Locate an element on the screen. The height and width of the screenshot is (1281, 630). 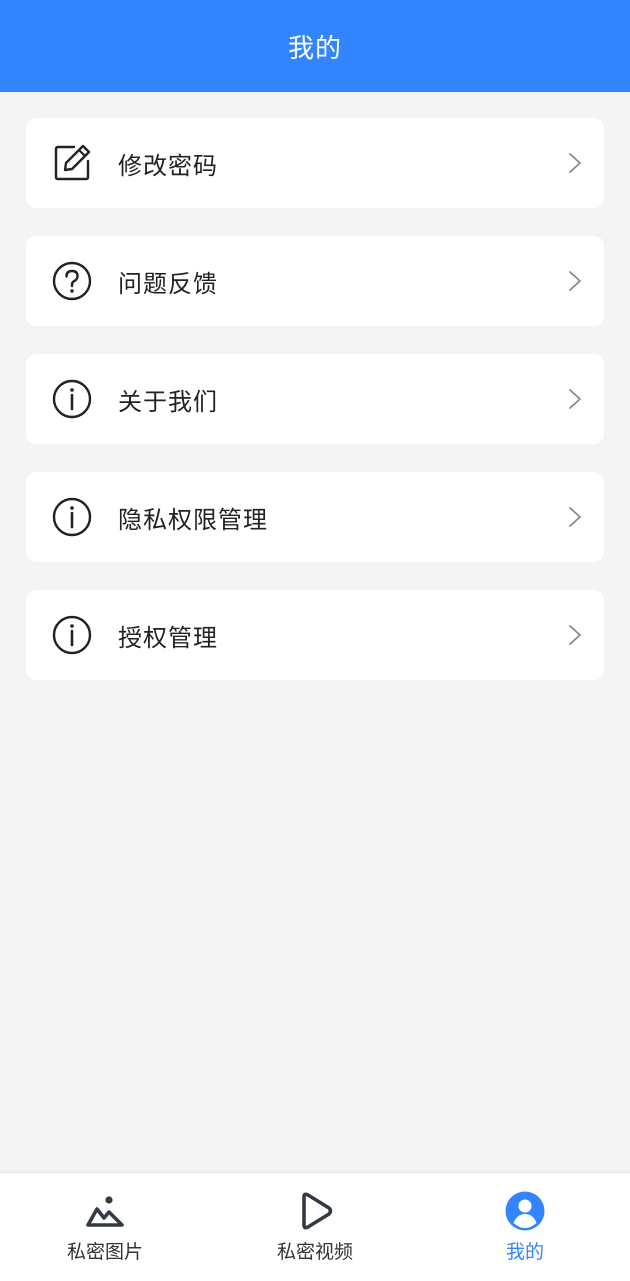
play-icon is located at coordinates (317, 1211).